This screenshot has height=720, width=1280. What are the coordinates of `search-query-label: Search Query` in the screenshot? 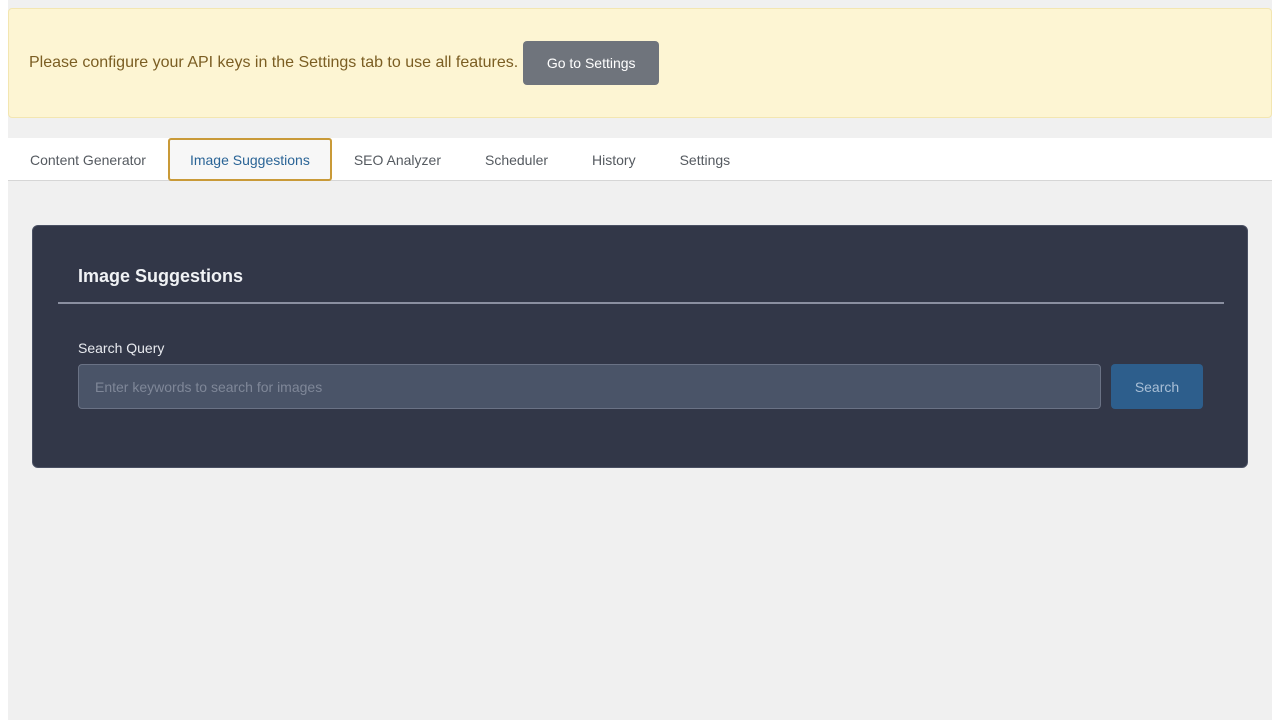 It's located at (121, 348).